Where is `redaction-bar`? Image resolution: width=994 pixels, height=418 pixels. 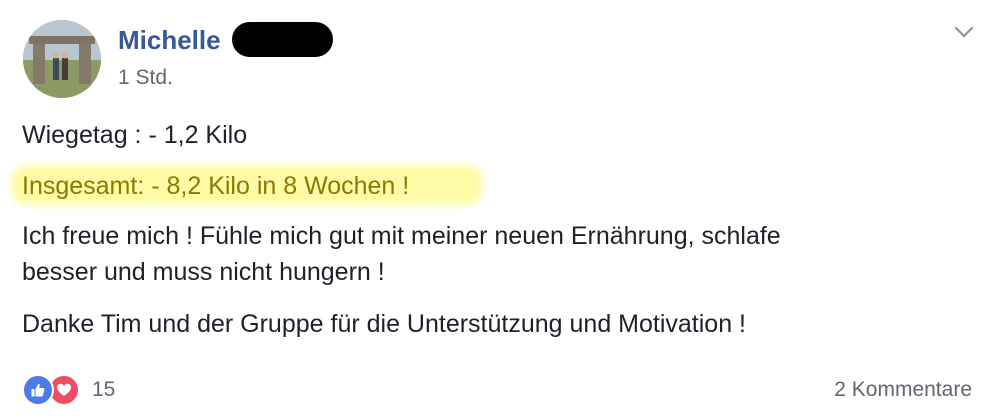
redaction-bar is located at coordinates (282, 39).